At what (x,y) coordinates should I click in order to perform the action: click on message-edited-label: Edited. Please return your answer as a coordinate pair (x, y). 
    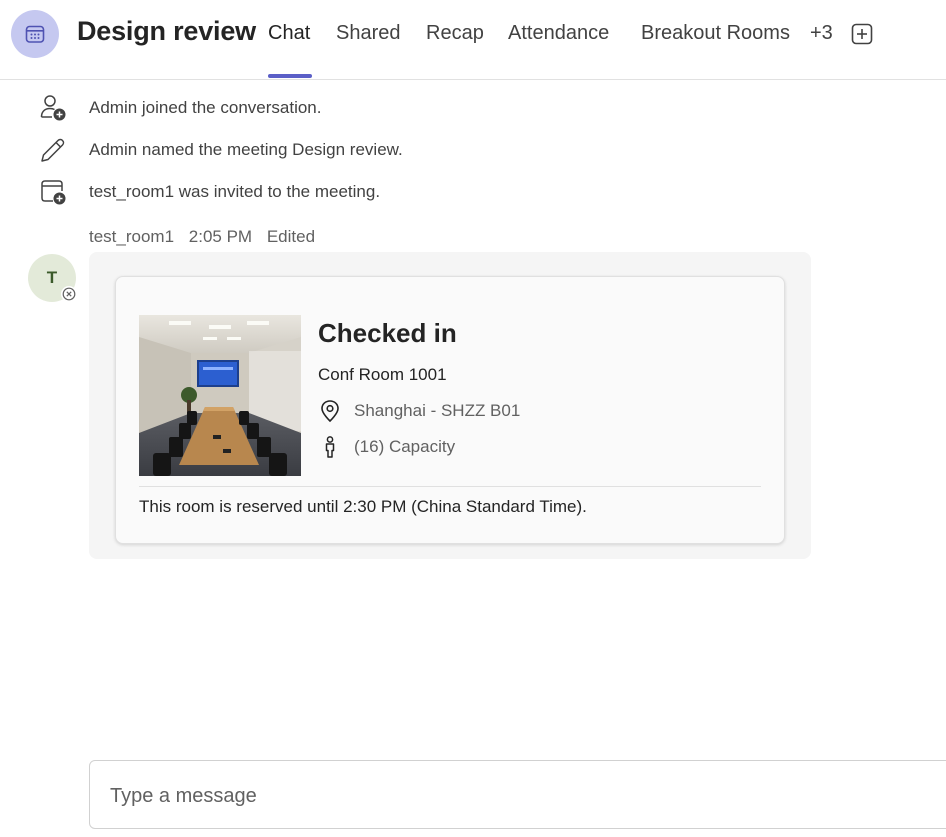
    Looking at the image, I should click on (291, 236).